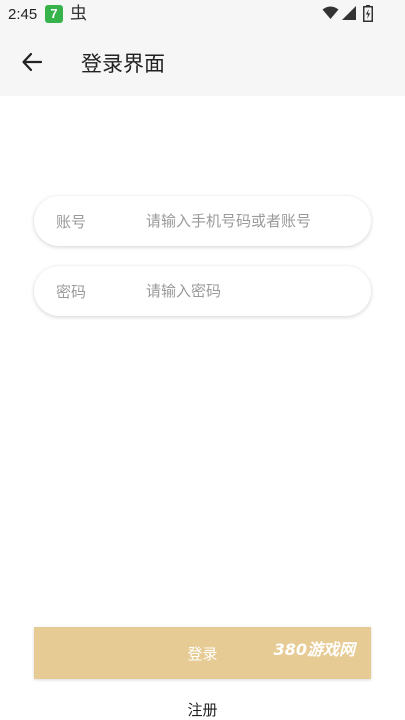 This screenshot has width=405, height=720. I want to click on account-label: 账号, so click(71, 222).